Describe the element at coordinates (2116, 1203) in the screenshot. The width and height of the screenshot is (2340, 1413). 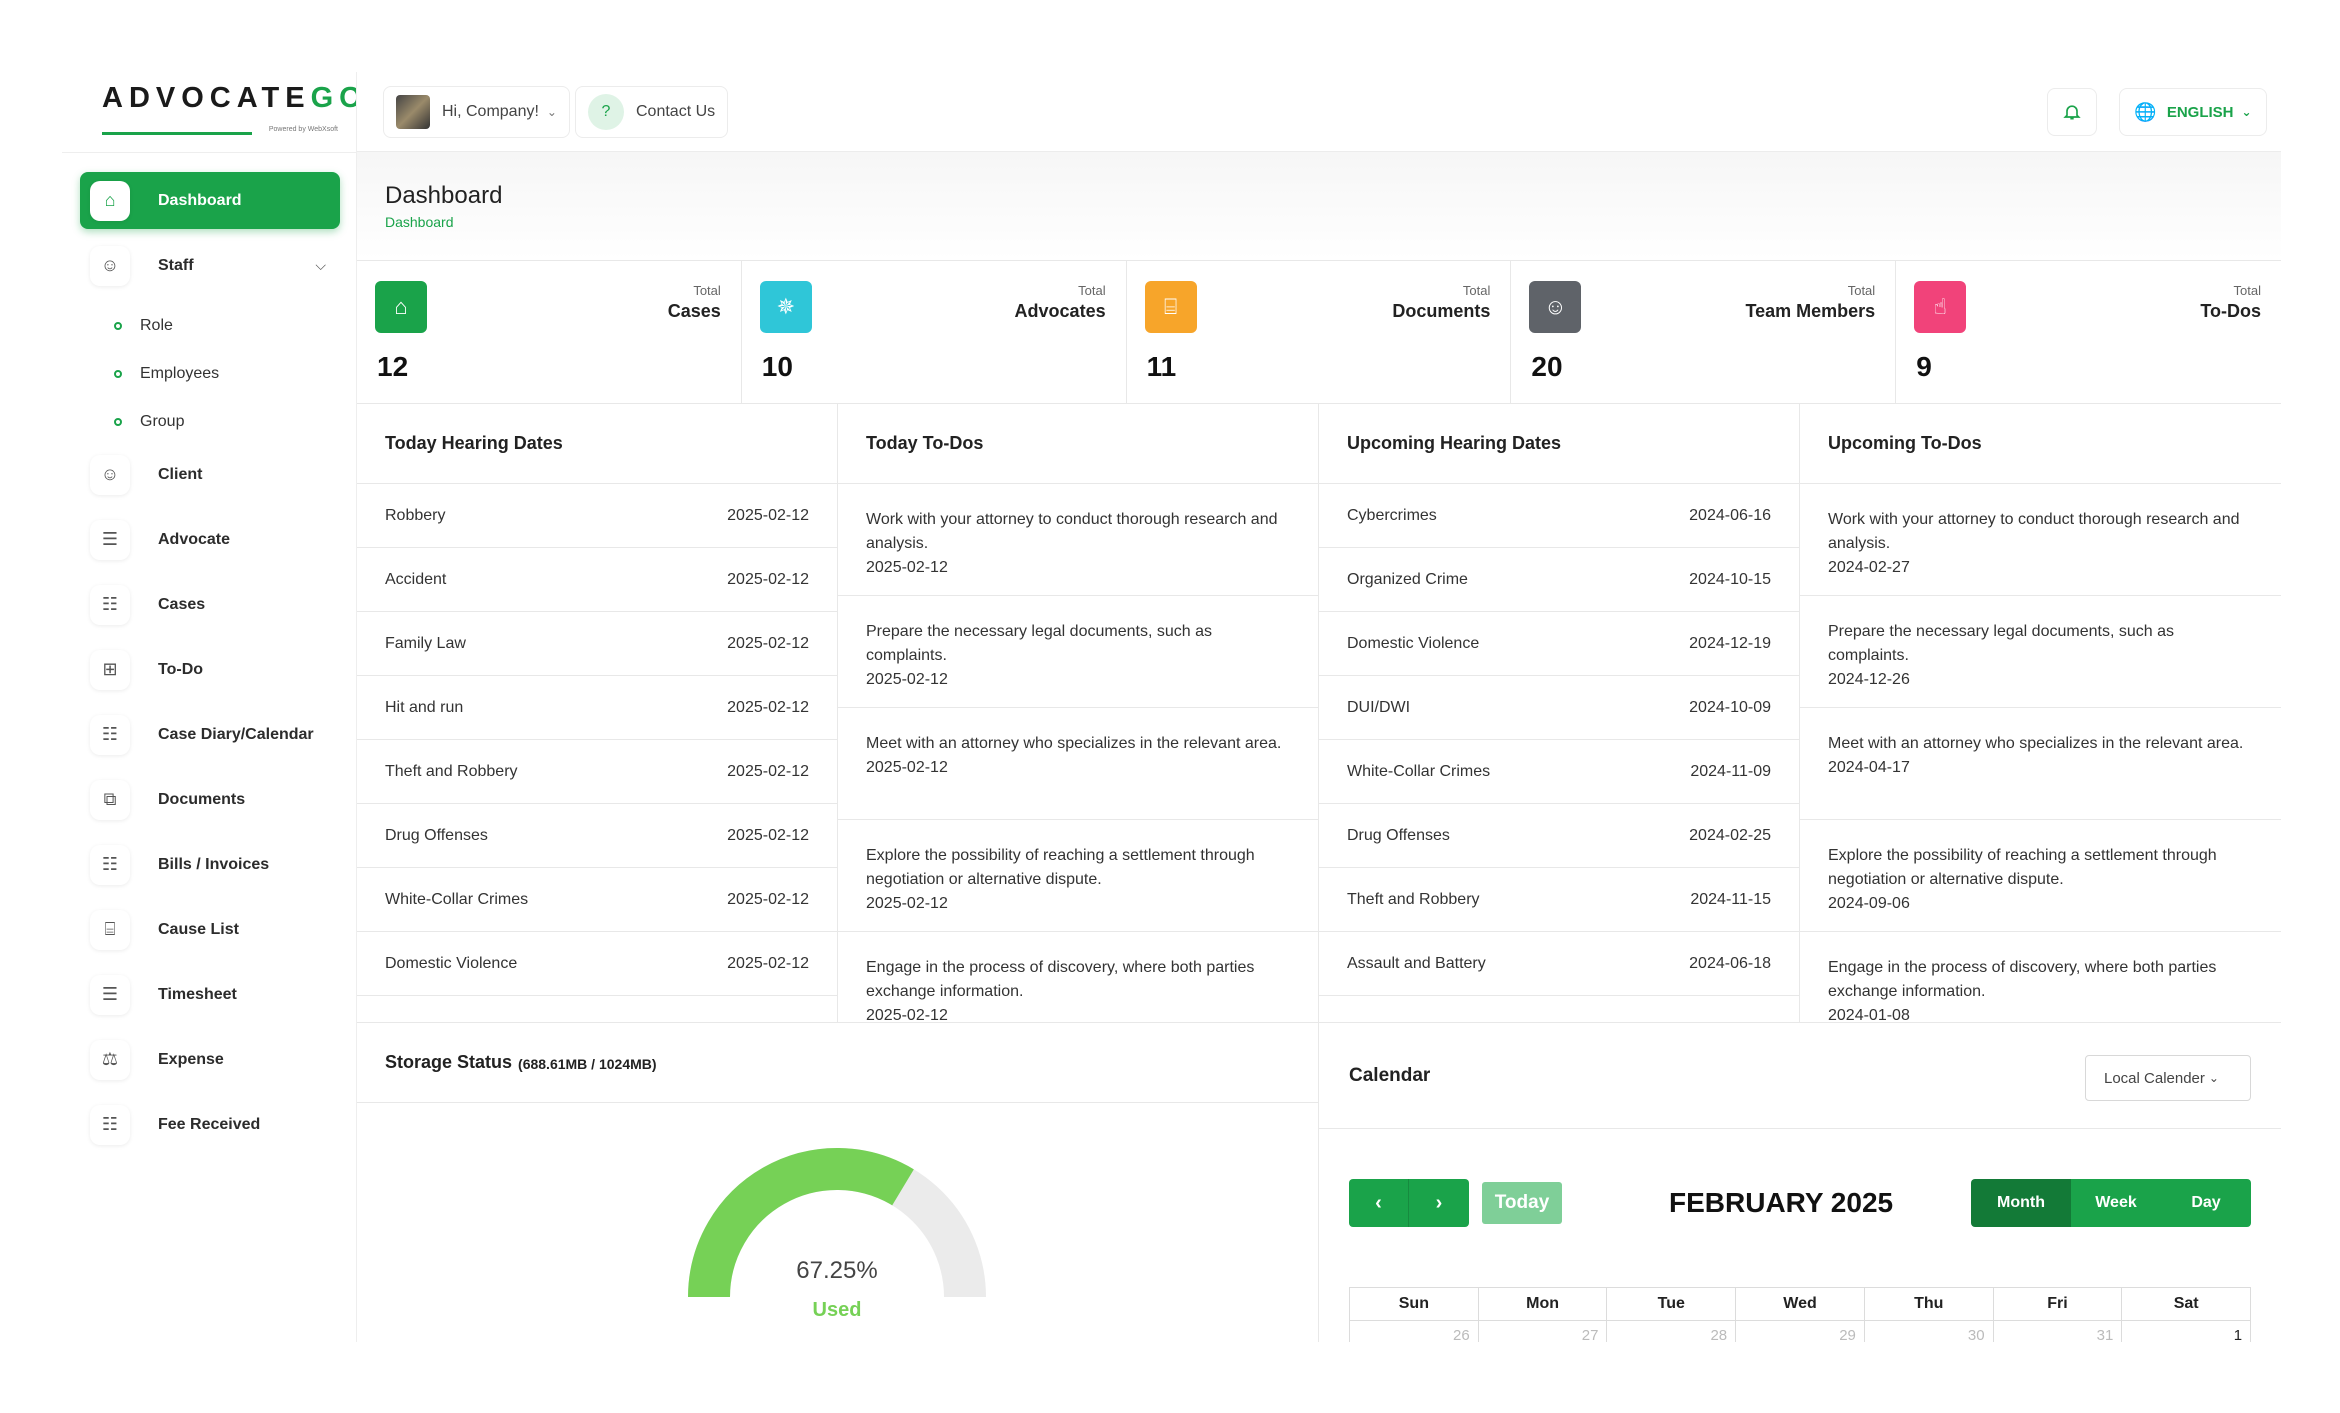
I see `view-week-button: Week` at that location.